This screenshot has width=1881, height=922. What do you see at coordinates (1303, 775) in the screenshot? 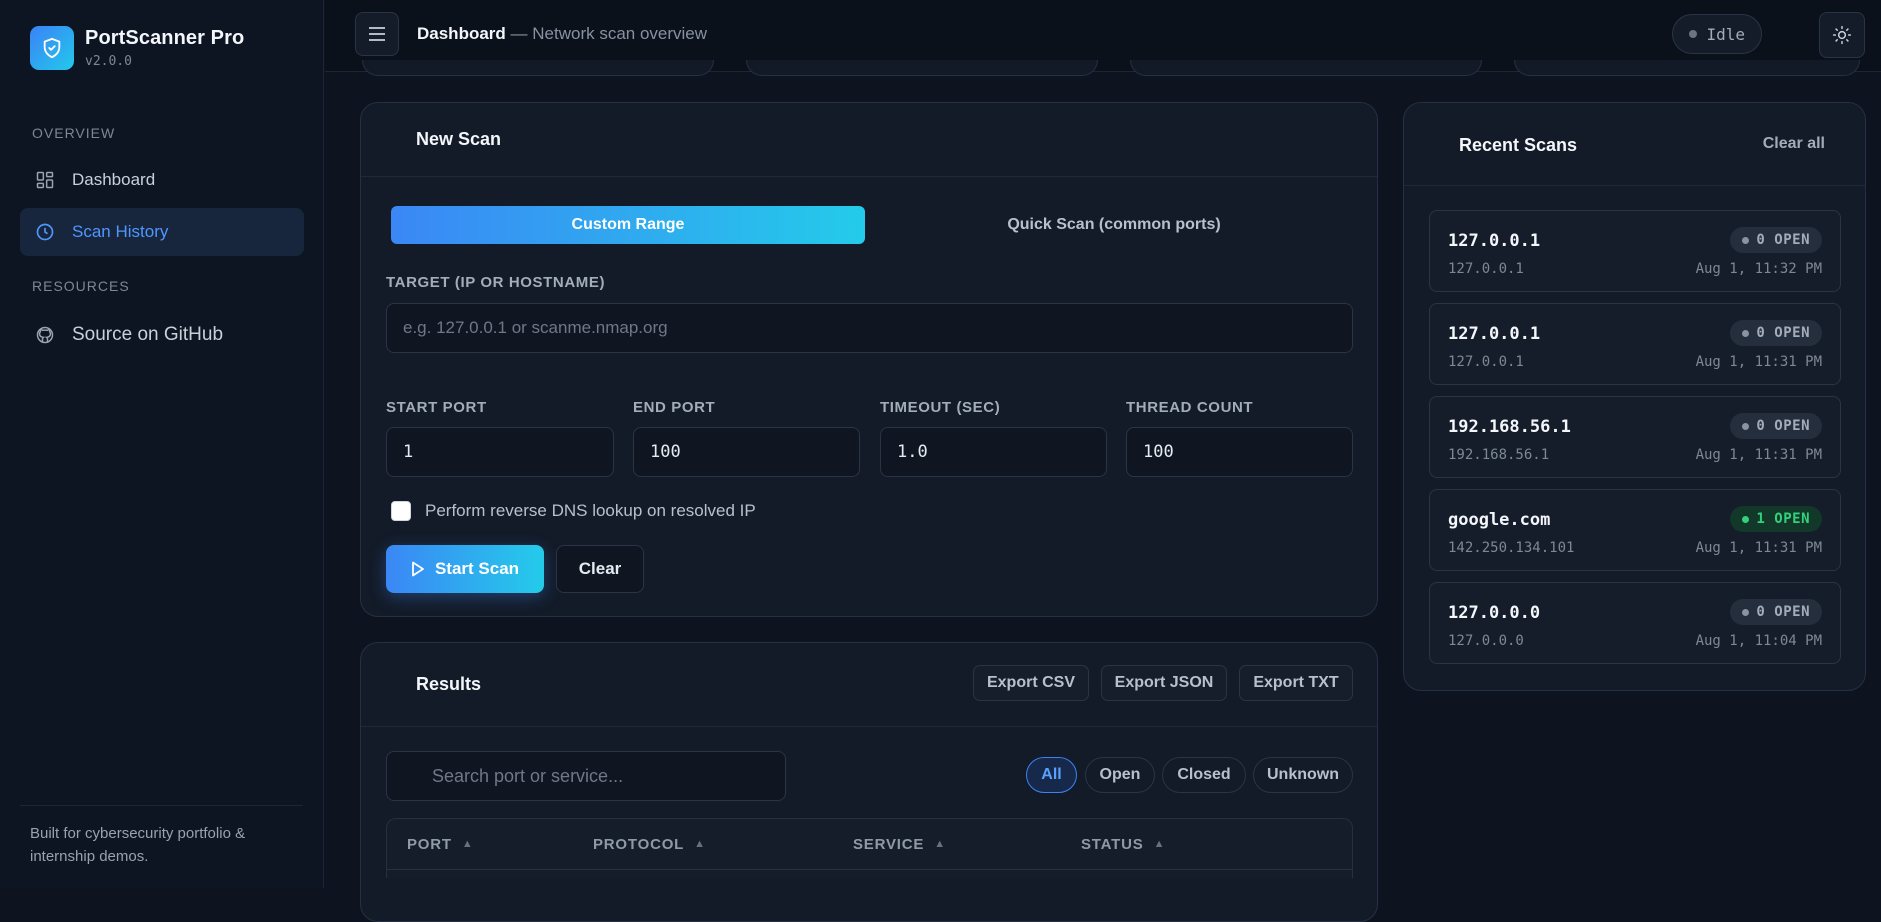
I see `filter-unknown: Unknown` at bounding box center [1303, 775].